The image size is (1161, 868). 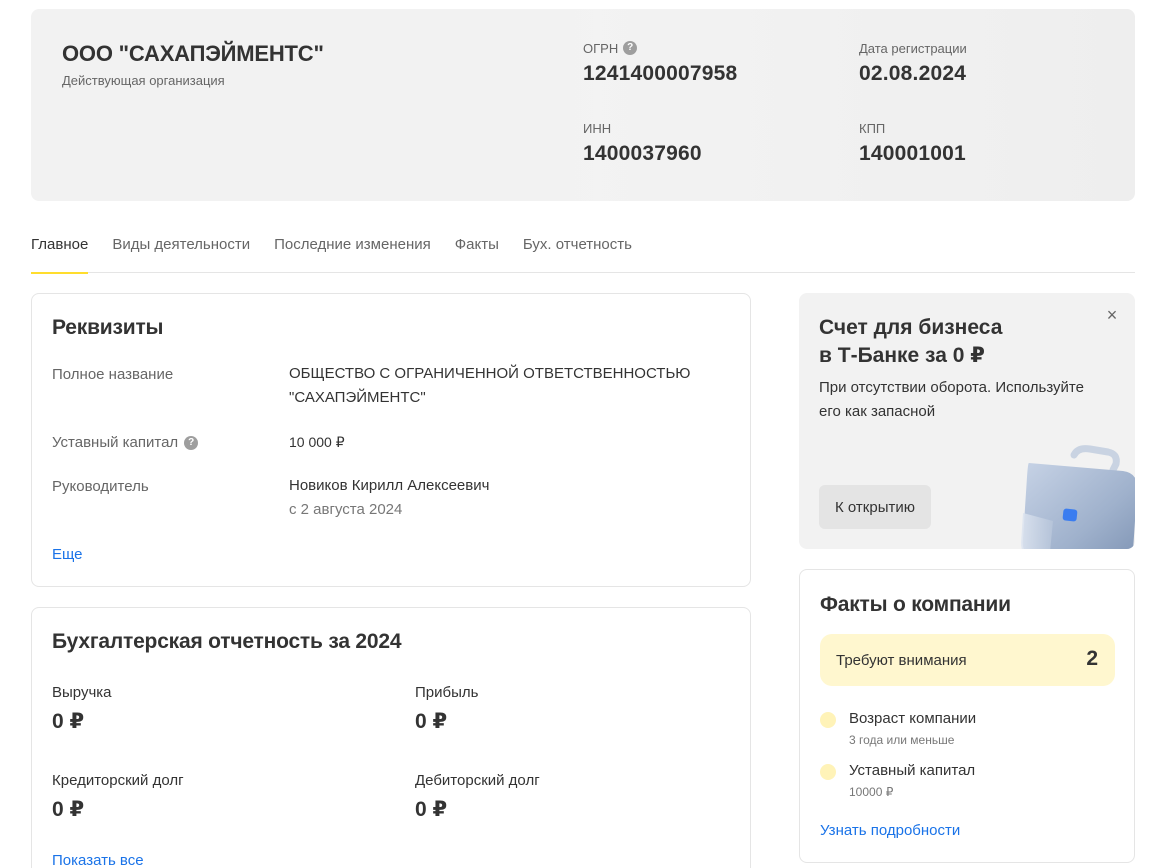 I want to click on receivables-label: Дебиторский долг, so click(x=477, y=780).